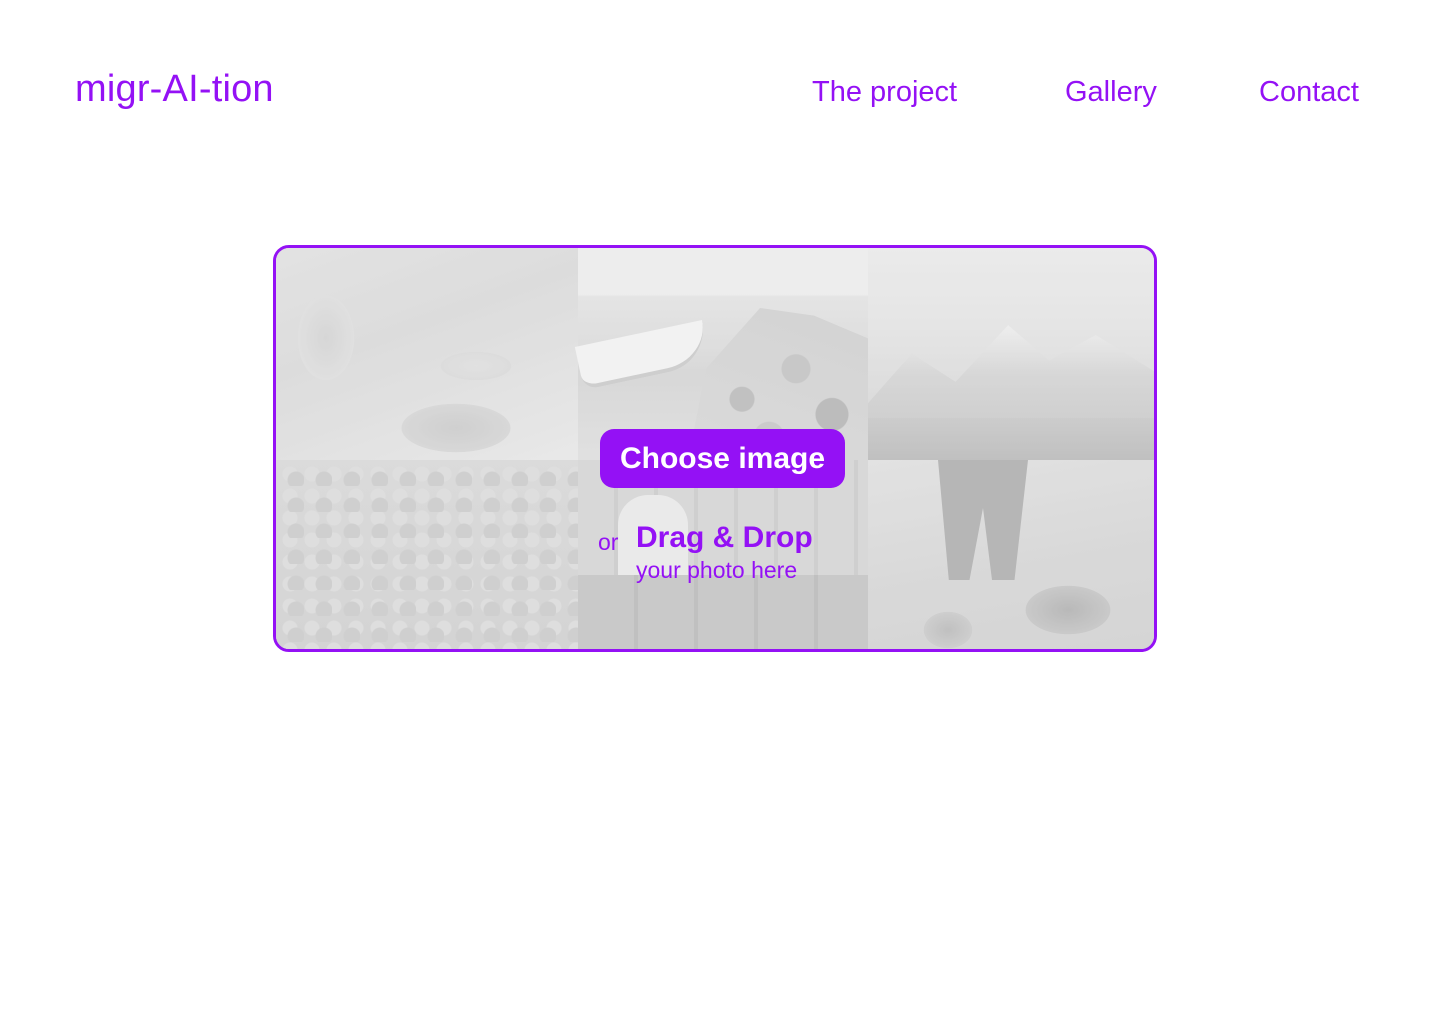 The width and height of the screenshot is (1440, 1024). What do you see at coordinates (608, 542) in the screenshot?
I see `or-label: or` at bounding box center [608, 542].